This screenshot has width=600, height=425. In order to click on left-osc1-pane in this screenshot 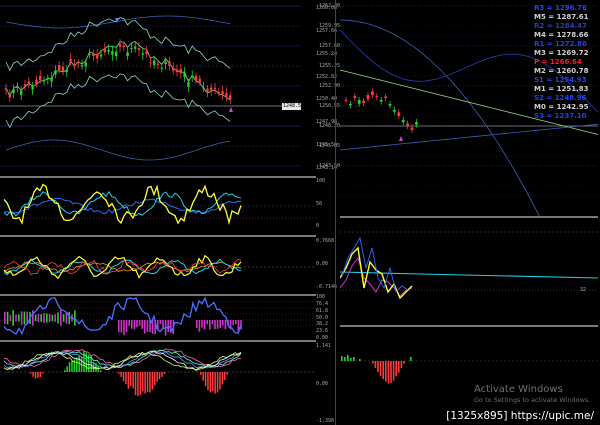, I will do `click(158, 206)`.